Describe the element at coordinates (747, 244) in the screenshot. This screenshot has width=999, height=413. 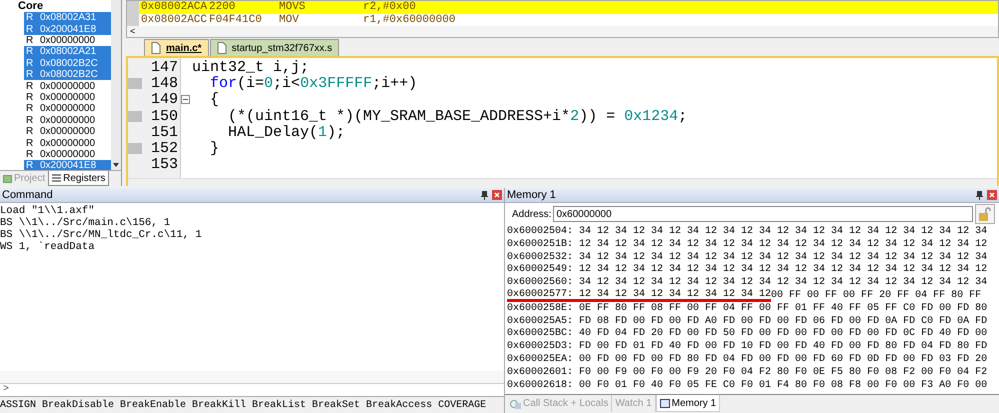
I see `memory-row-text: 0x6000251B: 12 34 12 34 12 34 12 34 12 34 12 34 12 34 12 34 12 34 12 34 12 34 12` at that location.